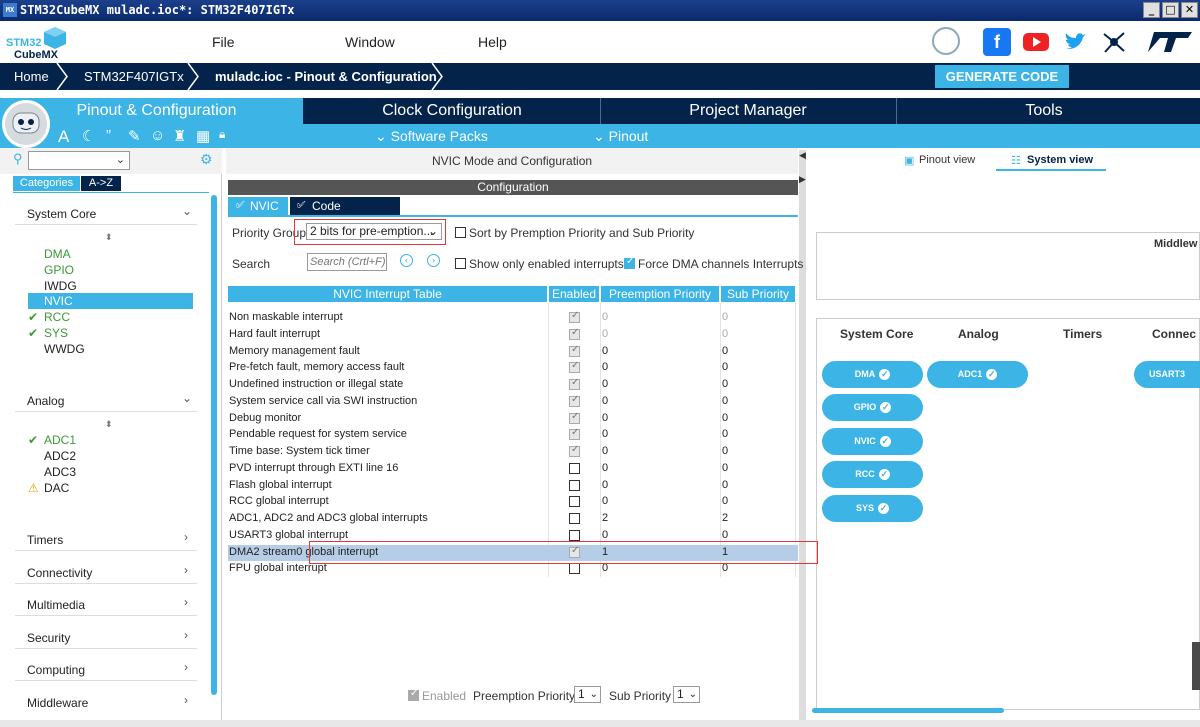  What do you see at coordinates (513, 368) in the screenshot?
I see `table-row: Pre-fetch fault, memory access fault 0 0` at bounding box center [513, 368].